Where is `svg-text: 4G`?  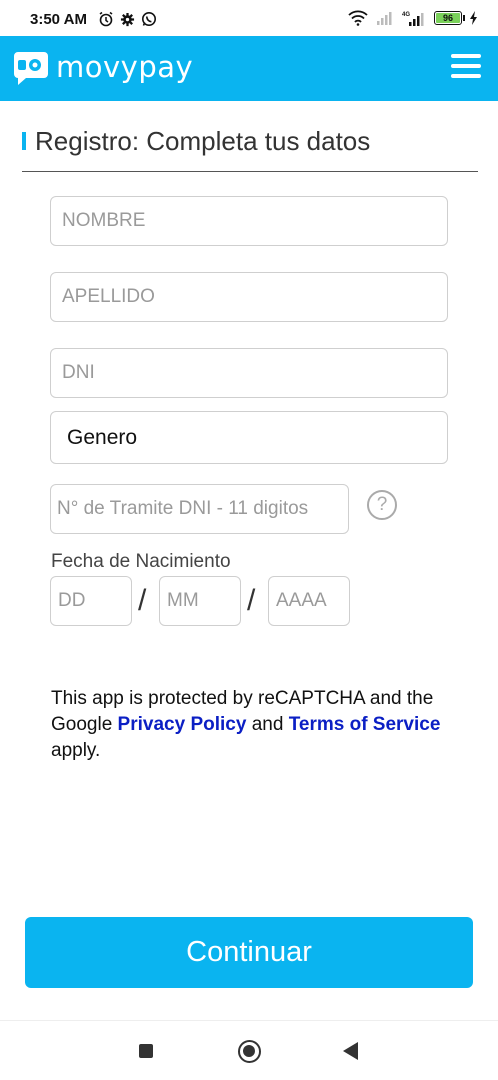 svg-text: 4G is located at coordinates (406, 15).